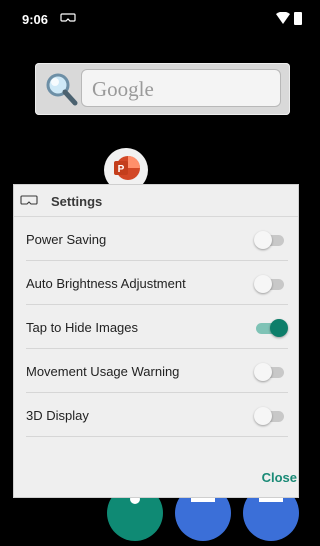  Describe the element at coordinates (77, 201) in the screenshot. I see `settings-title: Settings` at that location.